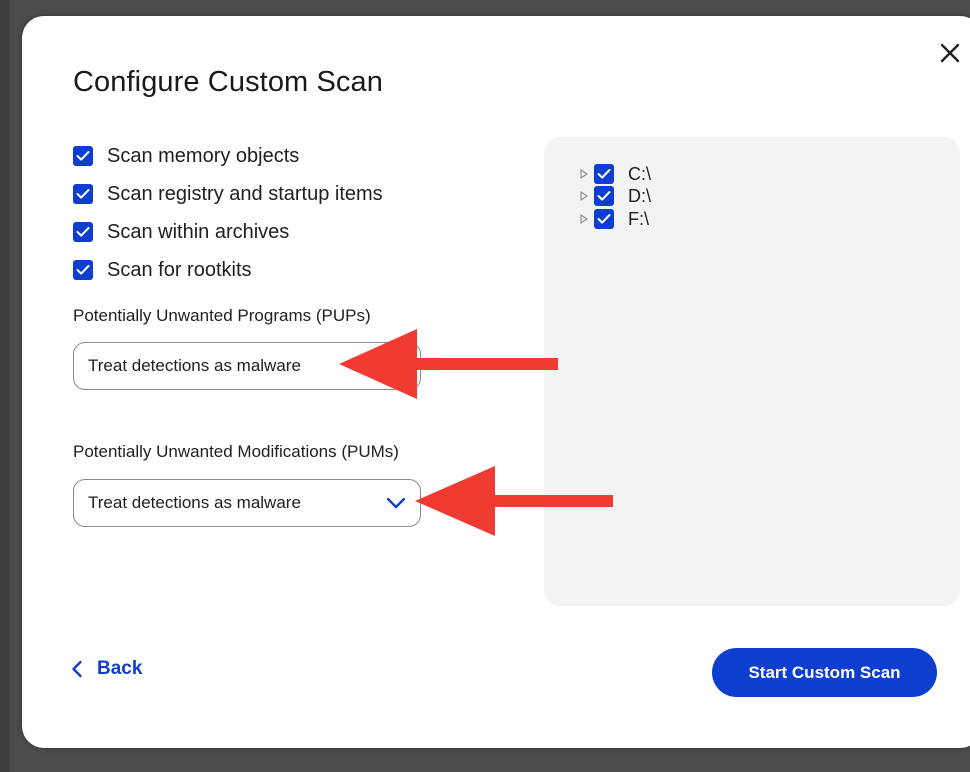 The image size is (970, 772). Describe the element at coordinates (615, 196) in the screenshot. I see `drive-item-d: D:\` at that location.